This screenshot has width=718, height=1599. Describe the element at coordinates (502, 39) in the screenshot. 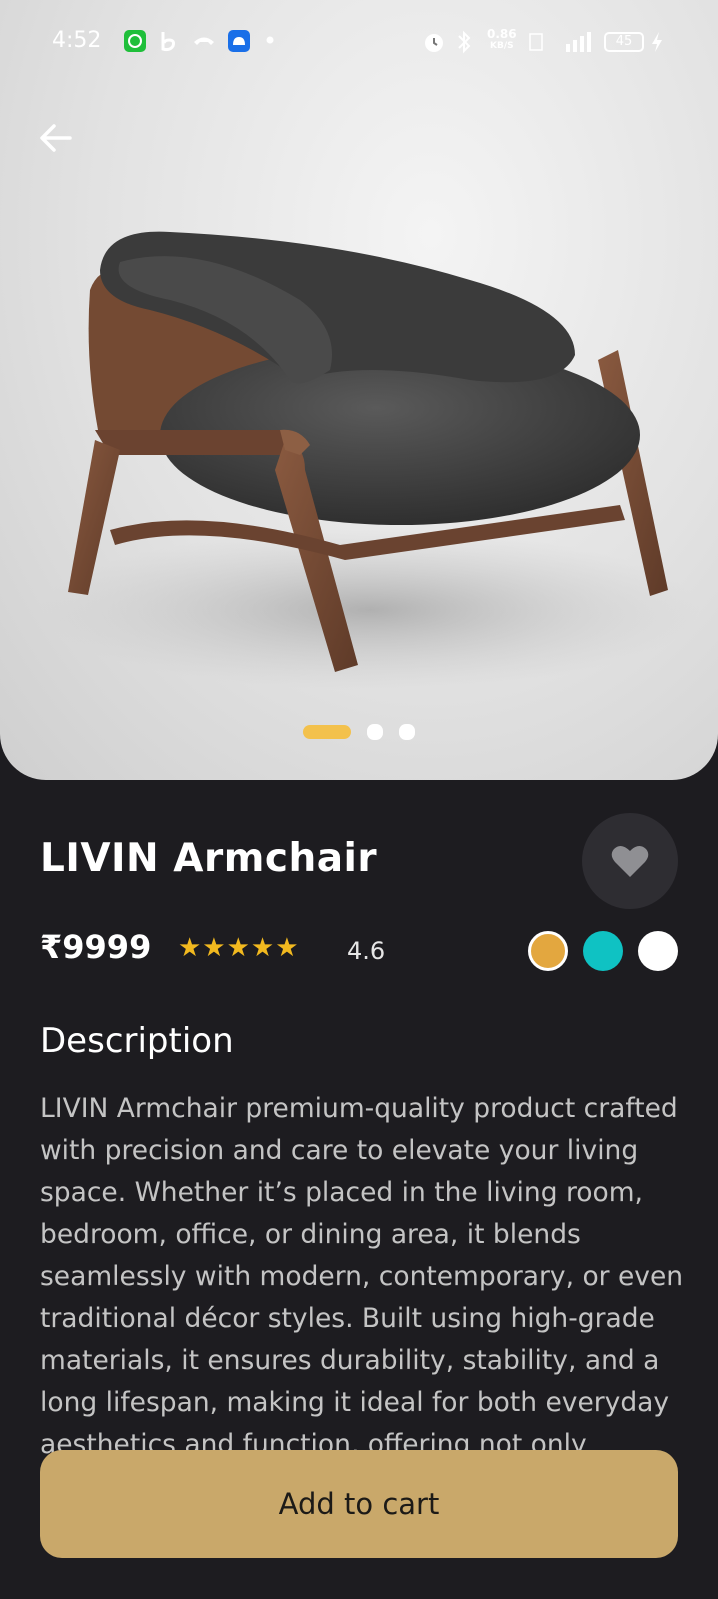

I see `network-speed: 0.86 KB/S` at that location.